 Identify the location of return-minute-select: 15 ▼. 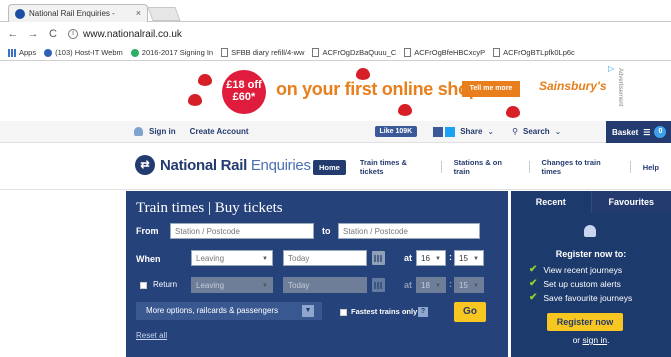
(469, 285).